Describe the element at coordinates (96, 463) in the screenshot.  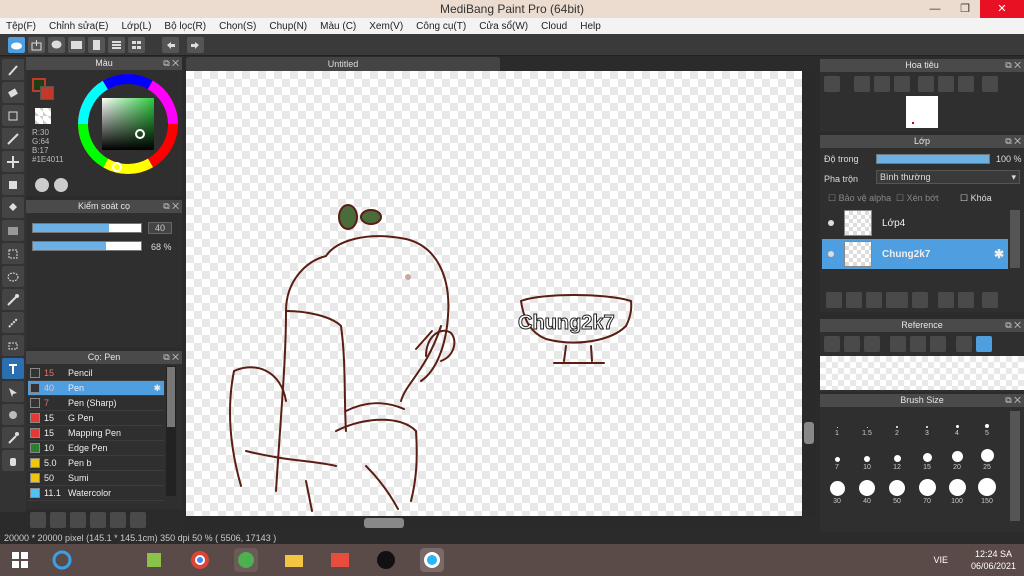
I see `brush-item: 5.0 Pen b` at that location.